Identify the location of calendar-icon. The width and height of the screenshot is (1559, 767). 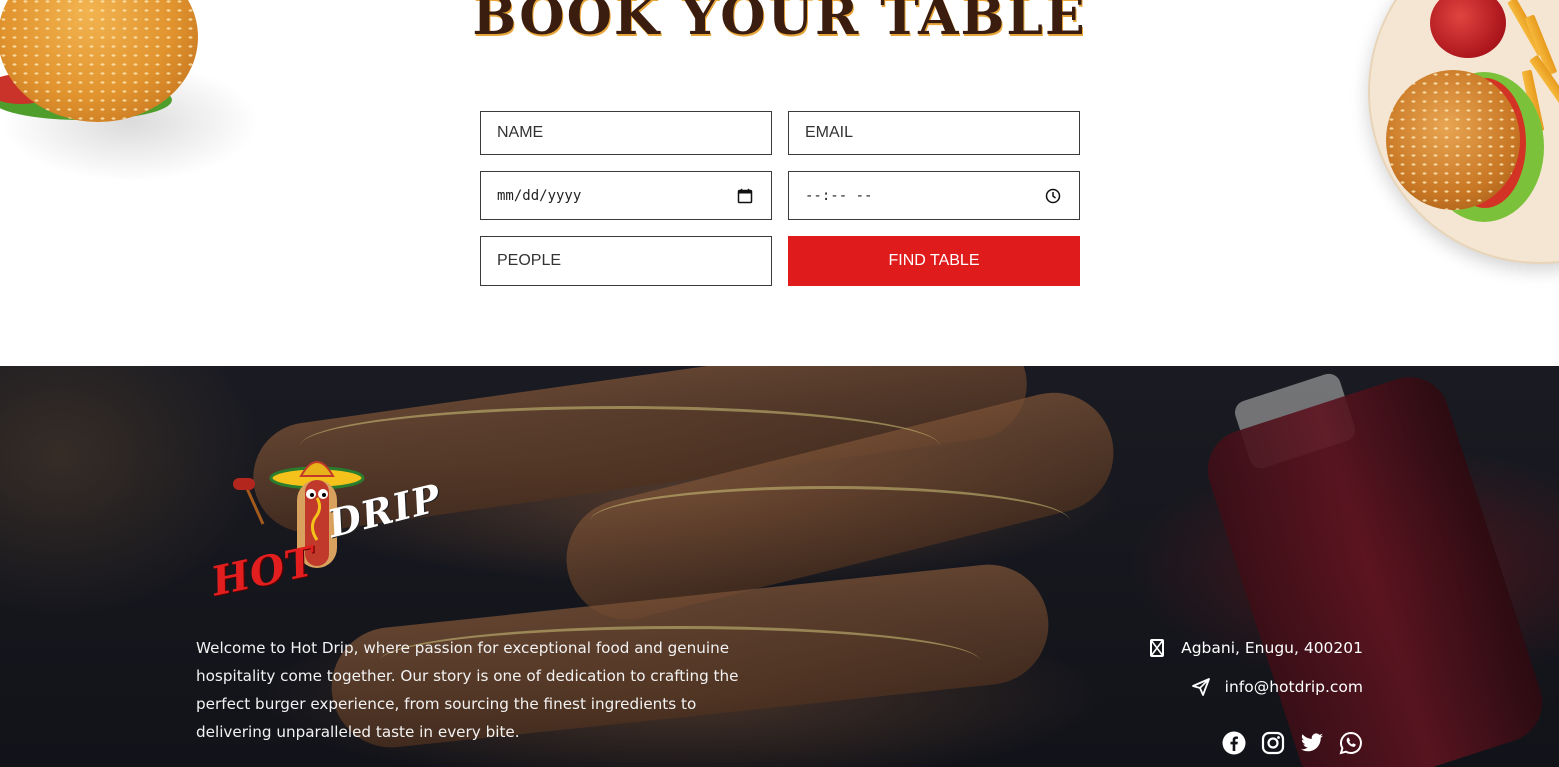
(745, 196).